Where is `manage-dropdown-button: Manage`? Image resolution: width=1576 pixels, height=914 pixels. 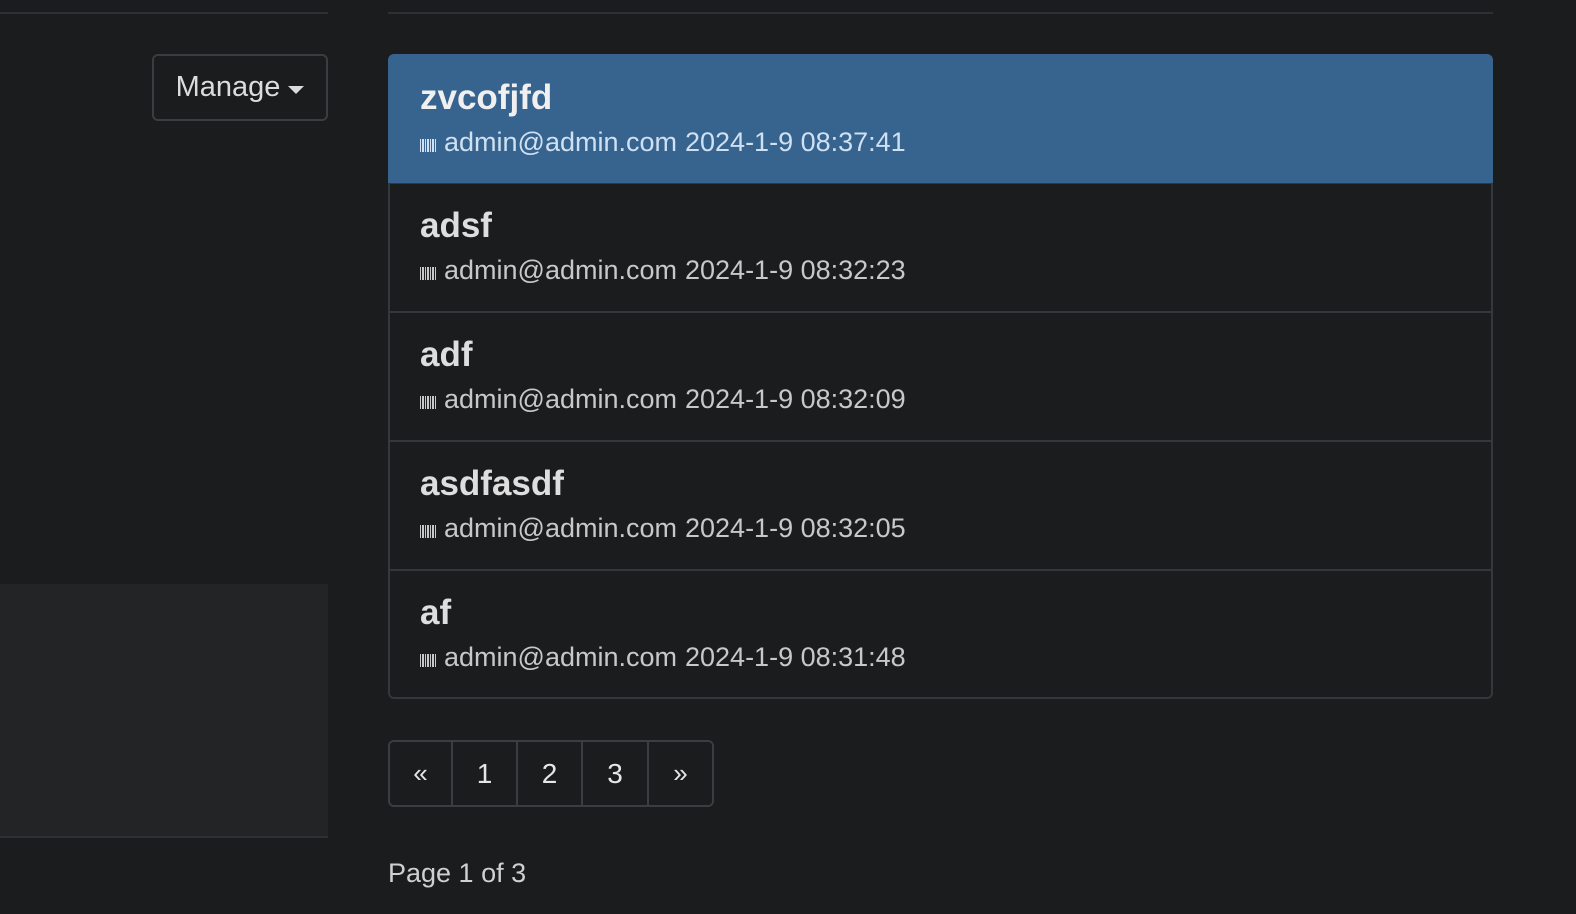 manage-dropdown-button: Manage is located at coordinates (240, 87).